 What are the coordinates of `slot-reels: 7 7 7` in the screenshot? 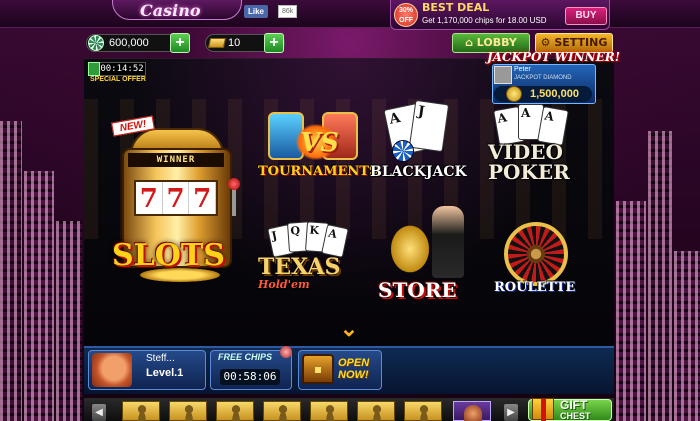 It's located at (176, 198).